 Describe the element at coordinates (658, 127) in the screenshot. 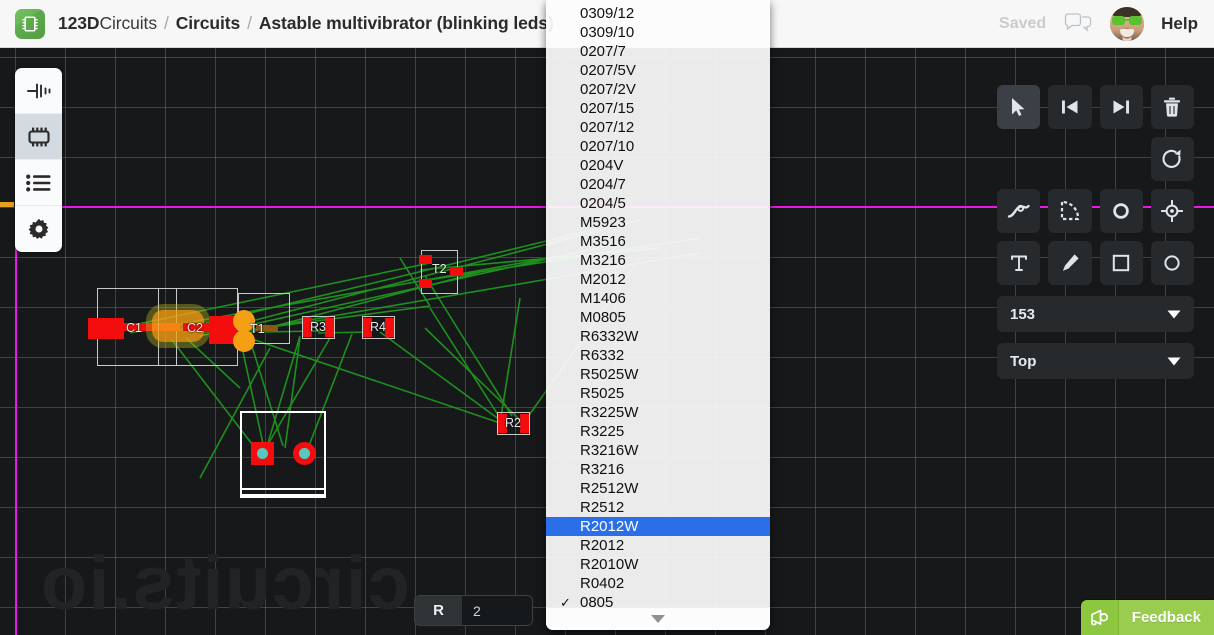

I see `dropdown-item: 0207/12` at that location.